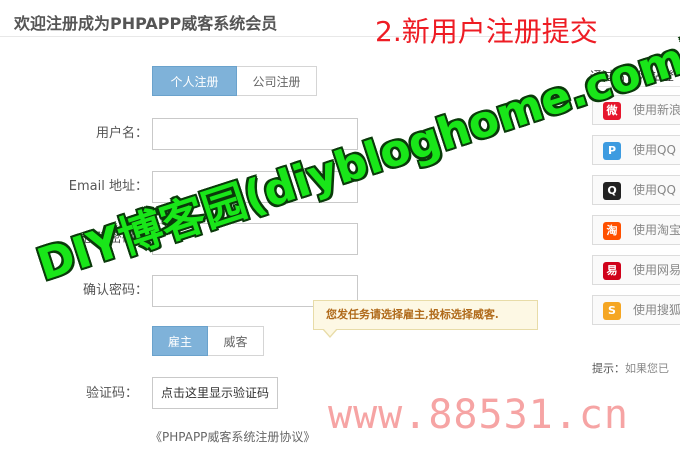  What do you see at coordinates (608, 368) in the screenshot?
I see `sidebar-hint-label: 提示：` at bounding box center [608, 368].